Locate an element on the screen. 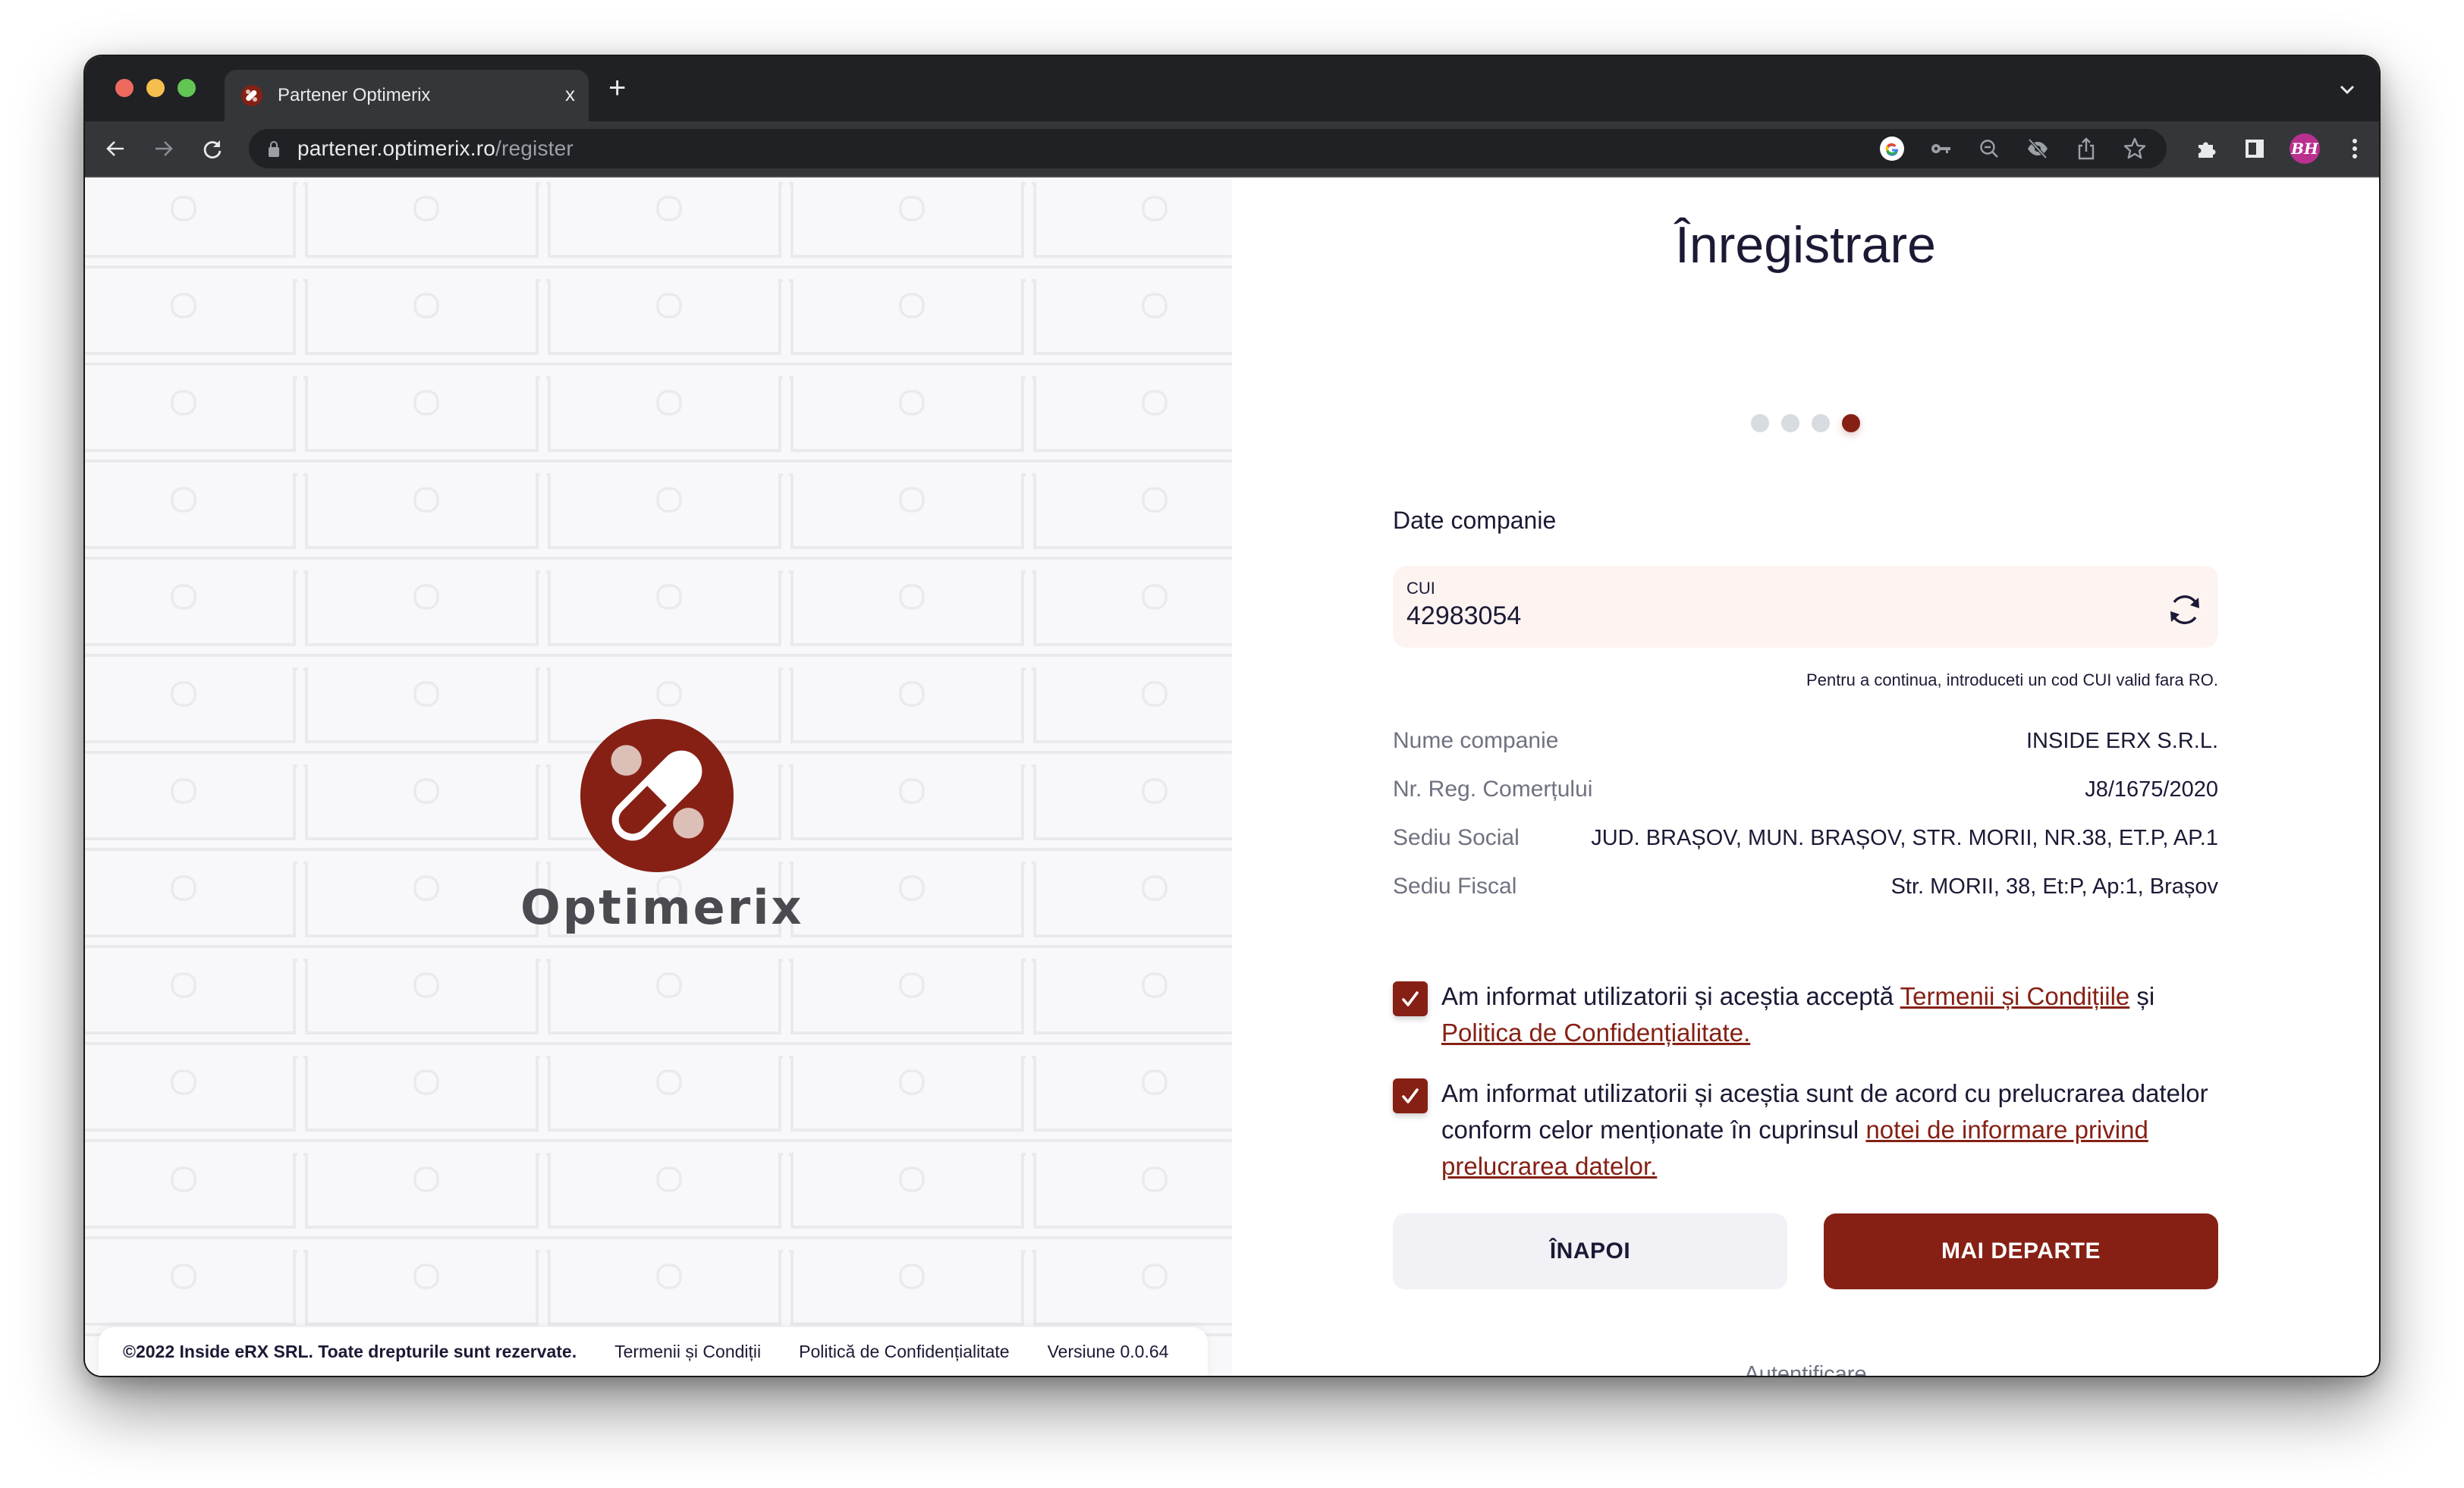  forward-arrow-icon is located at coordinates (164, 148).